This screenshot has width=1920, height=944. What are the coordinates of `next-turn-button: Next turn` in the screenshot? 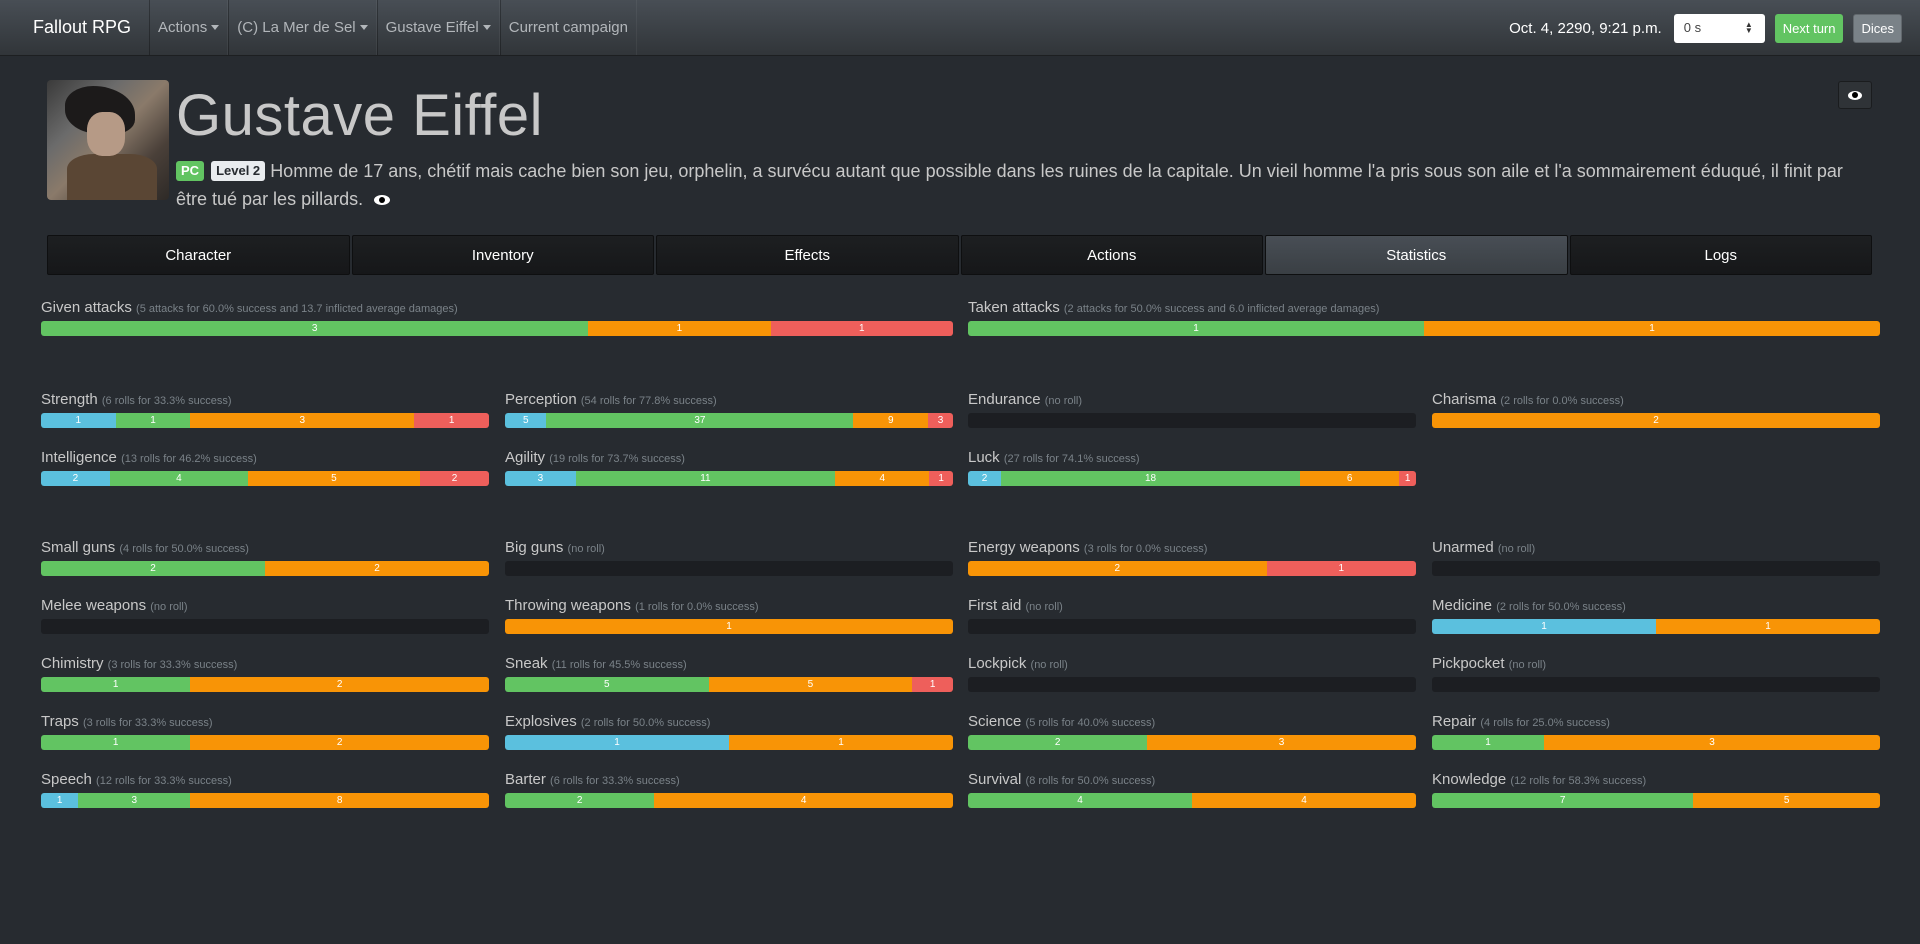 It's located at (1809, 28).